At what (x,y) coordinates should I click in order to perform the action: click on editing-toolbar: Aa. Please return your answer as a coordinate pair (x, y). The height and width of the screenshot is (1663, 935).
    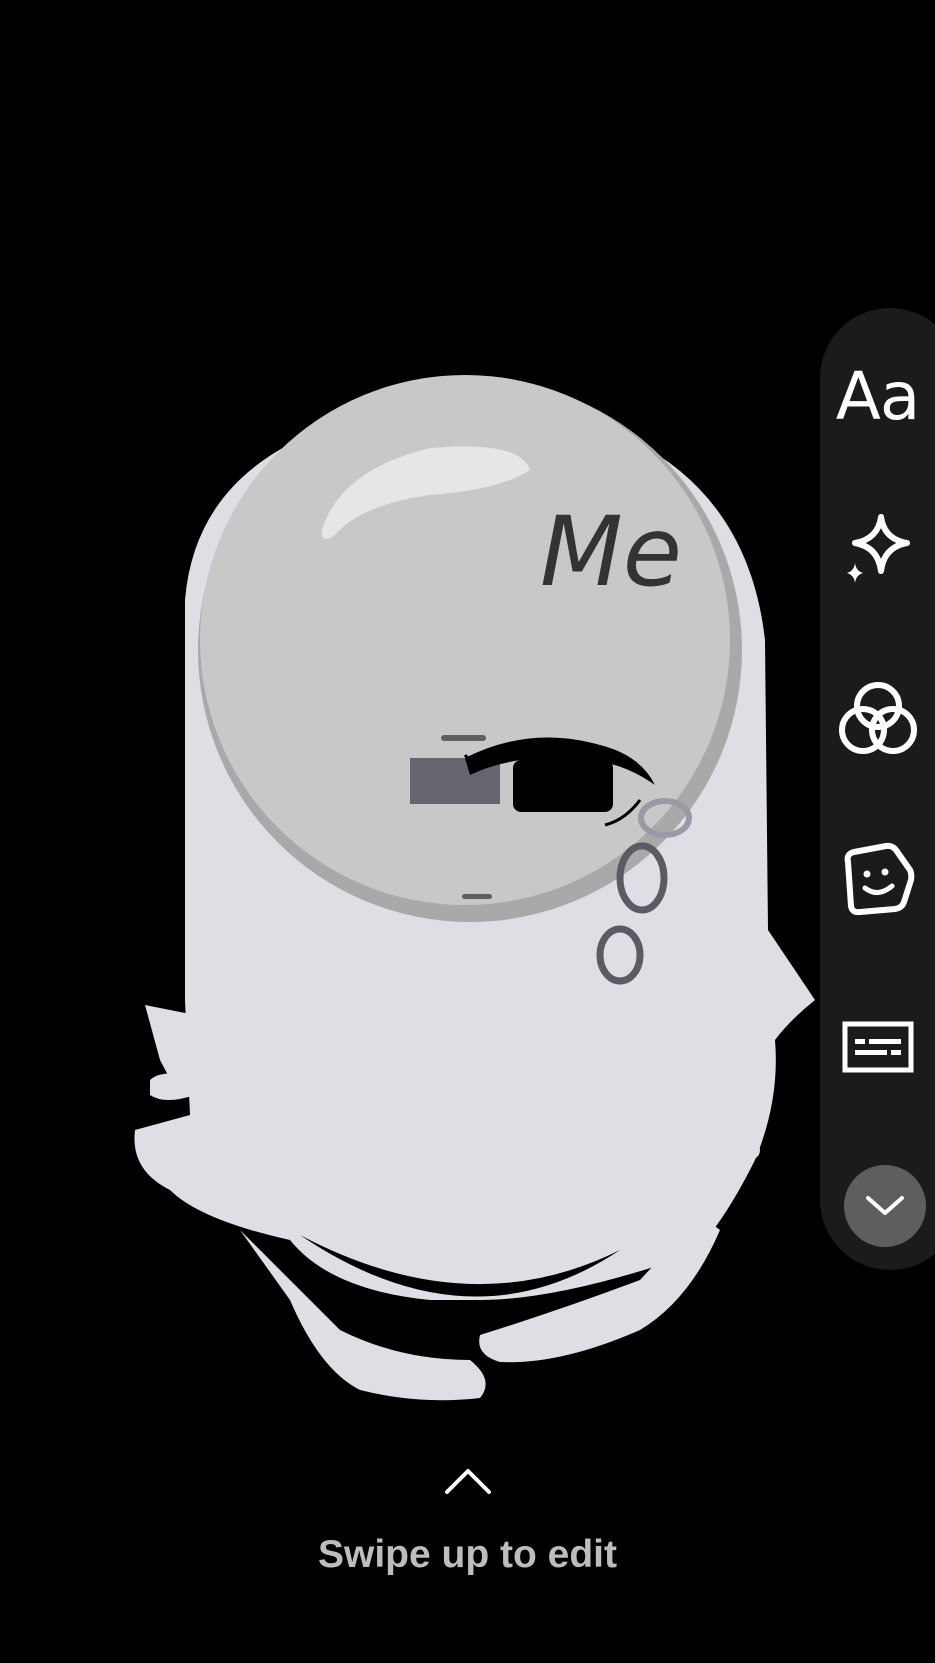
    Looking at the image, I should click on (877, 789).